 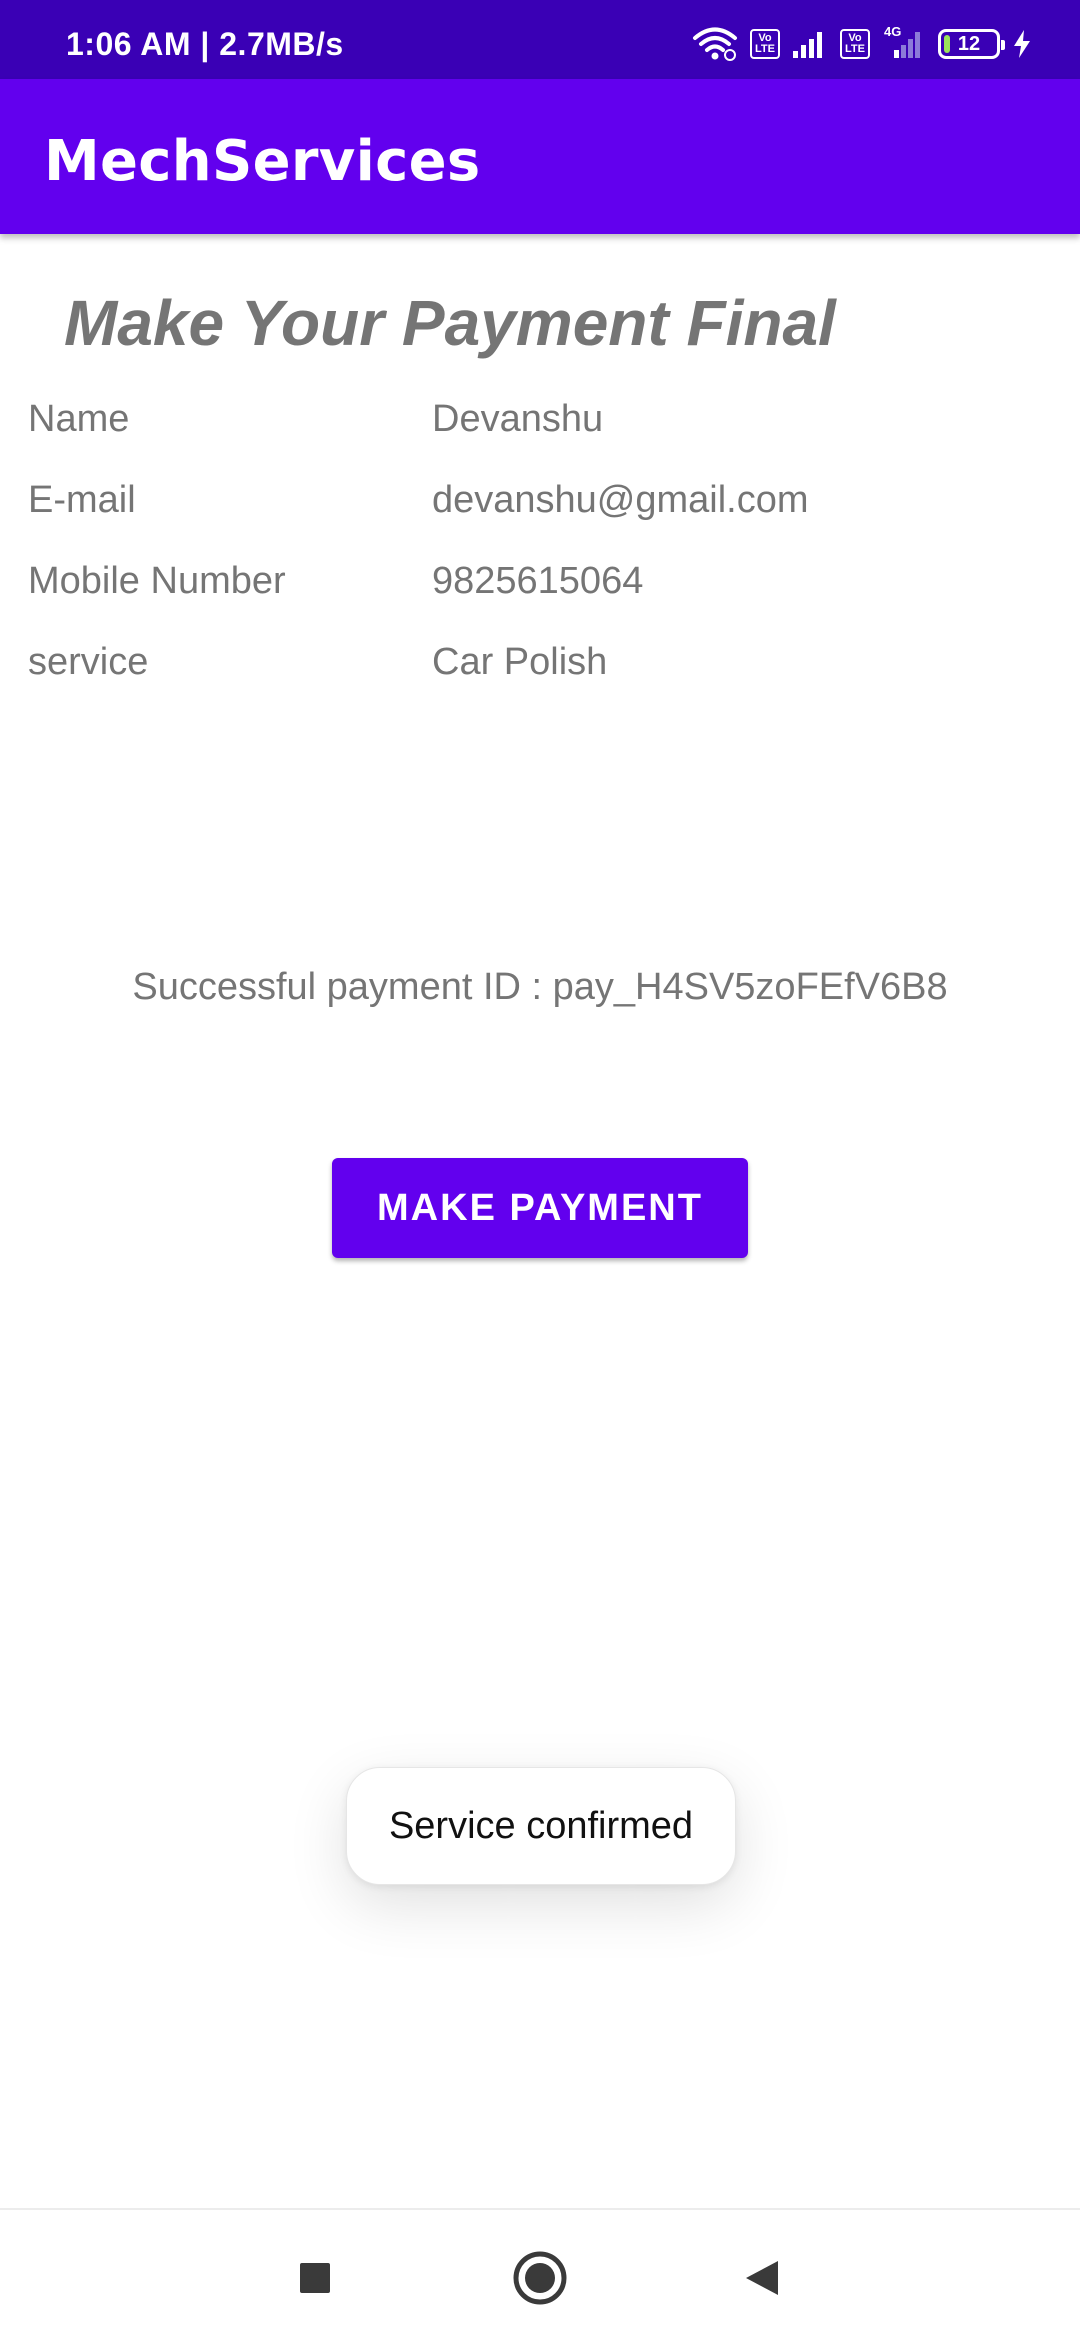 I want to click on detail-row-name: Name Devanshu, so click(x=540, y=428).